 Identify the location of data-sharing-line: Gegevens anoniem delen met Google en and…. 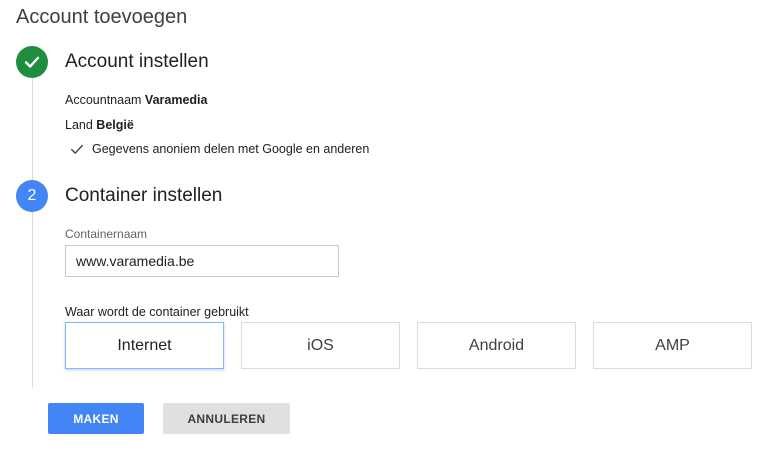
(219, 149).